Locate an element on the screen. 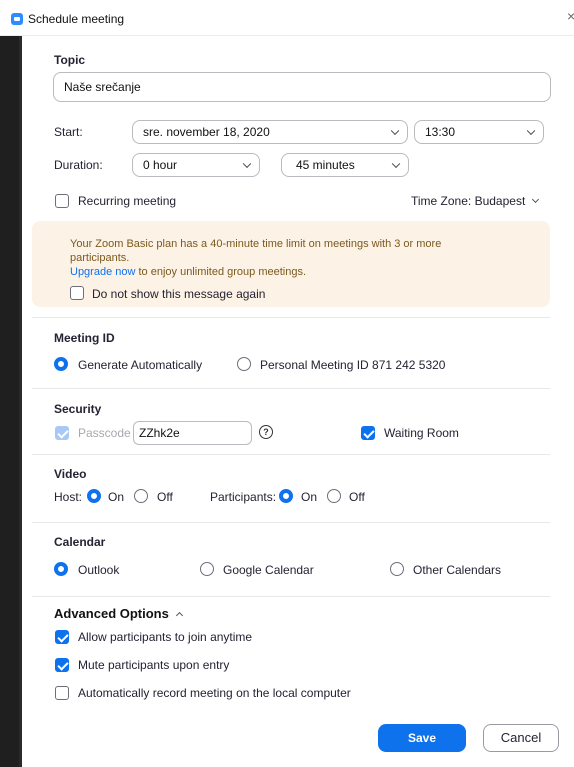 The height and width of the screenshot is (767, 574). start-date-value: sre. november 18, 2020 is located at coordinates (206, 132).